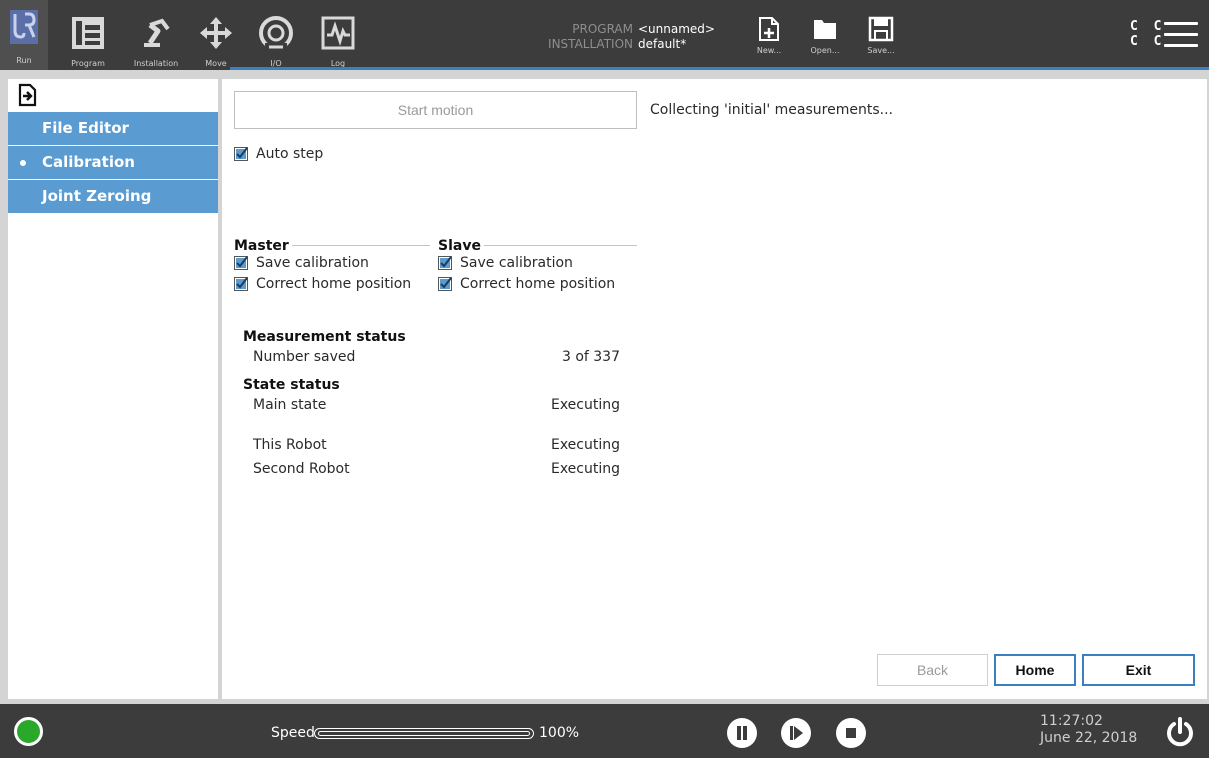 The height and width of the screenshot is (758, 1209). Describe the element at coordinates (590, 357) in the screenshot. I see `number-saved-value: 3 of 337` at that location.